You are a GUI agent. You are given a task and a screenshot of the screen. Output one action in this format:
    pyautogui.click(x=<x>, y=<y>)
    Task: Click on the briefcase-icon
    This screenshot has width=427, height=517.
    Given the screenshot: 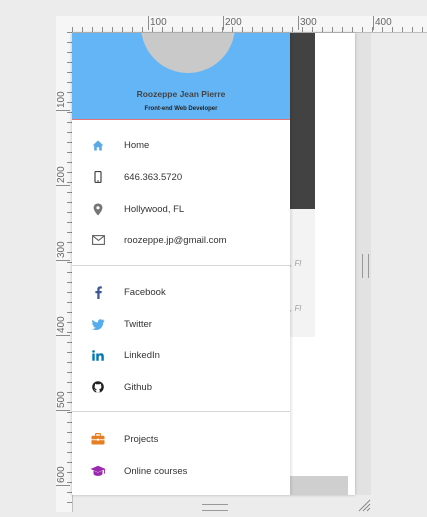 What is the action you would take?
    pyautogui.click(x=98, y=439)
    